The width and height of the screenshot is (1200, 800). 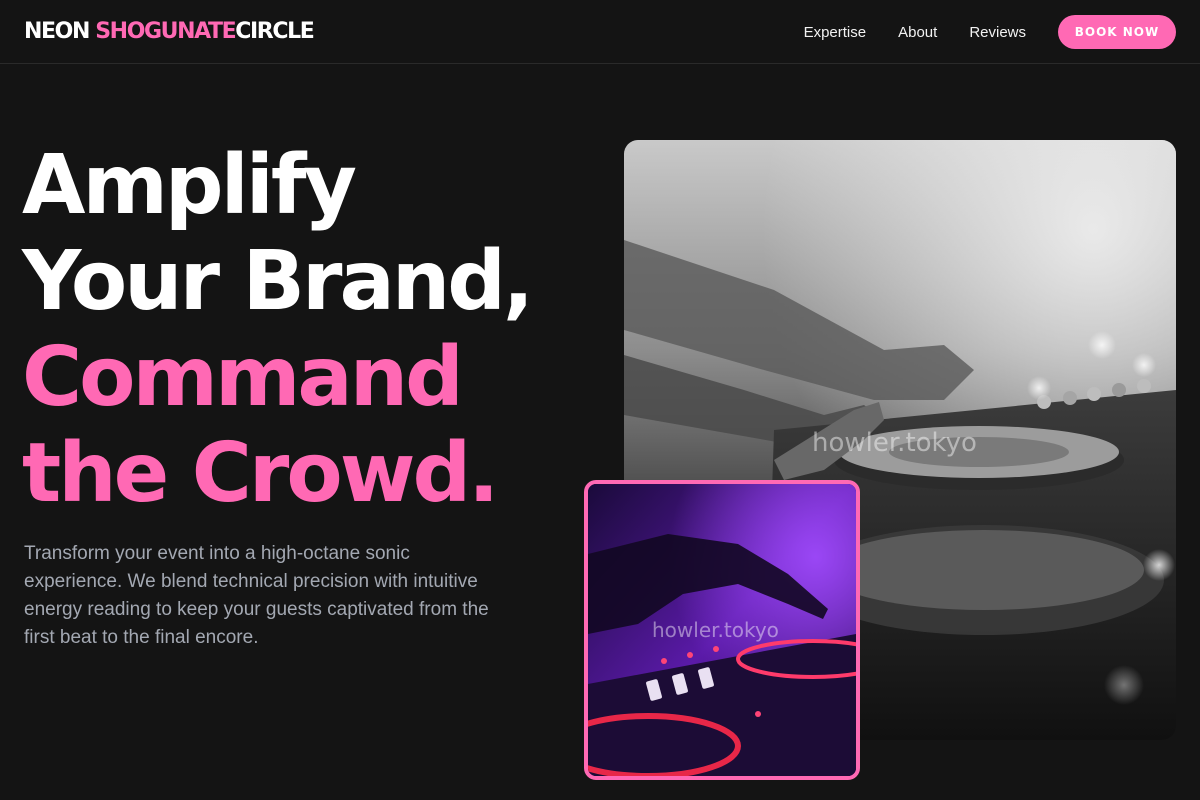 What do you see at coordinates (189, 185) in the screenshot?
I see `headline-line-1: Amplify` at bounding box center [189, 185].